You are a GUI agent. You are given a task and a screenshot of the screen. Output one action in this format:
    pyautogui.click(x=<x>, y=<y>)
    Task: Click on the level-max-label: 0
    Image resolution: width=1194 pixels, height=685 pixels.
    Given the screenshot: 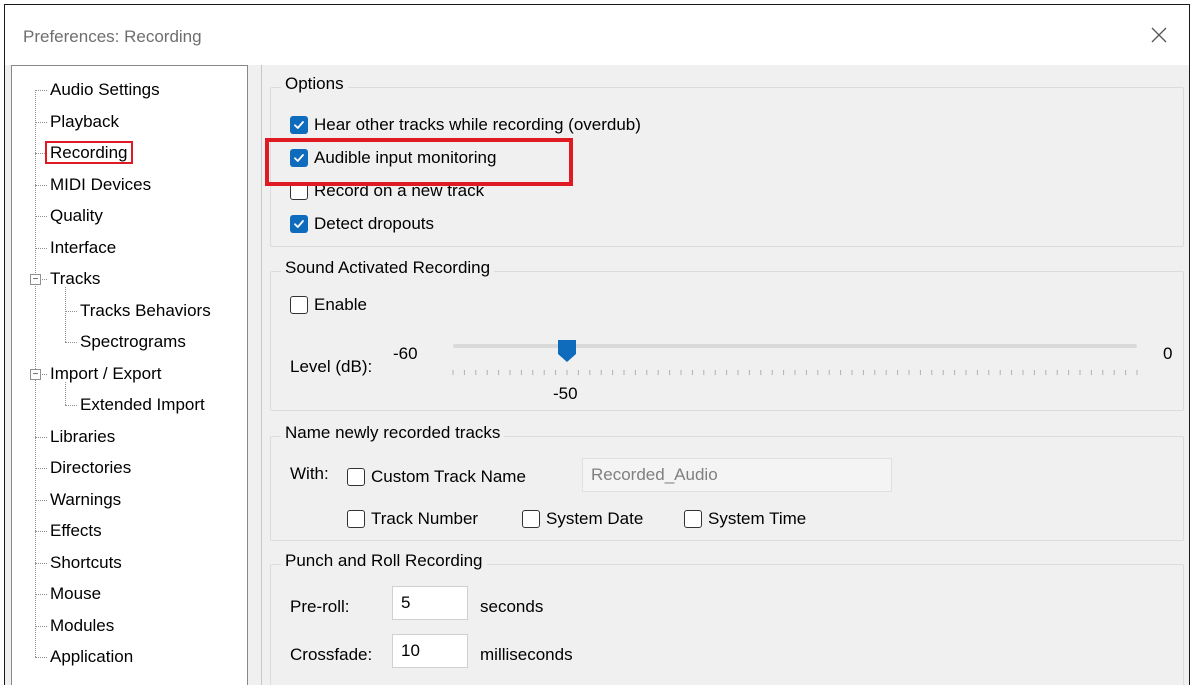 What is the action you would take?
    pyautogui.click(x=1168, y=353)
    